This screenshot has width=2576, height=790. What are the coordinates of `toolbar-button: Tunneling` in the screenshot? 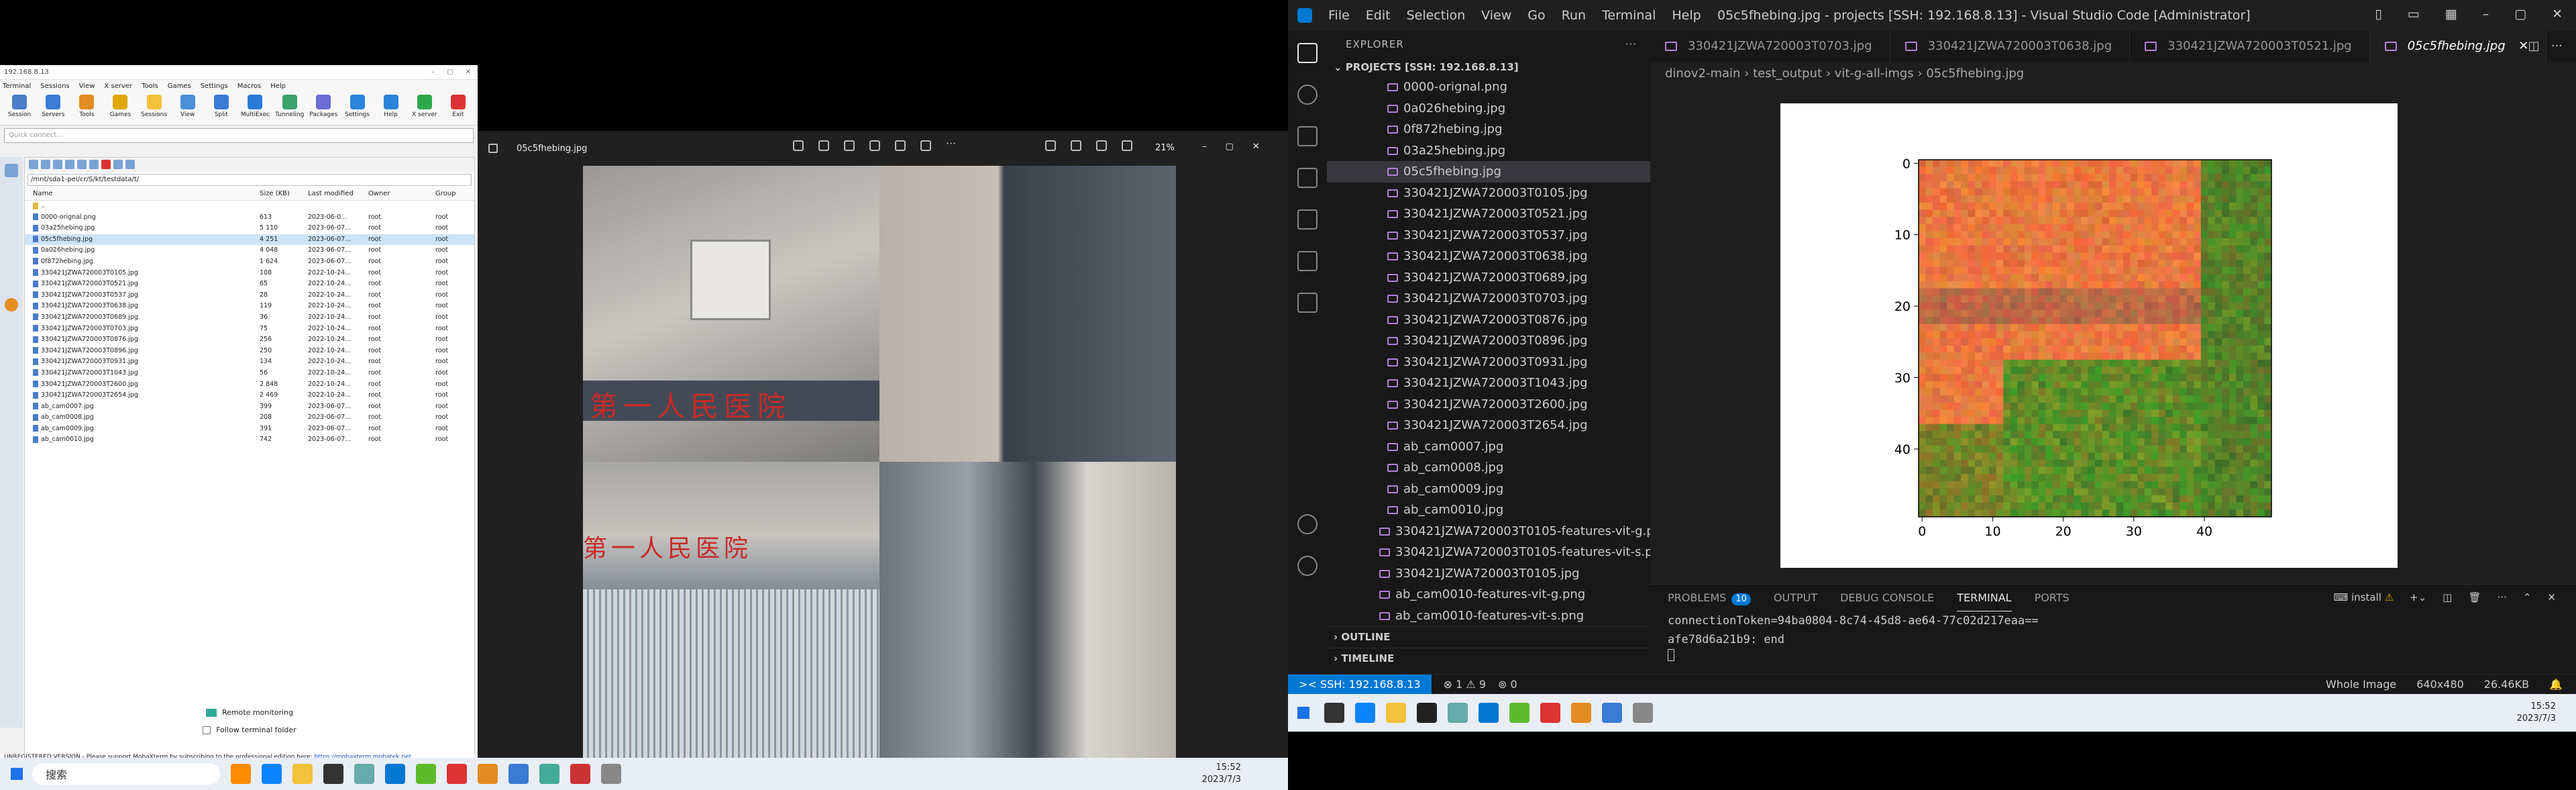 It's located at (289, 108).